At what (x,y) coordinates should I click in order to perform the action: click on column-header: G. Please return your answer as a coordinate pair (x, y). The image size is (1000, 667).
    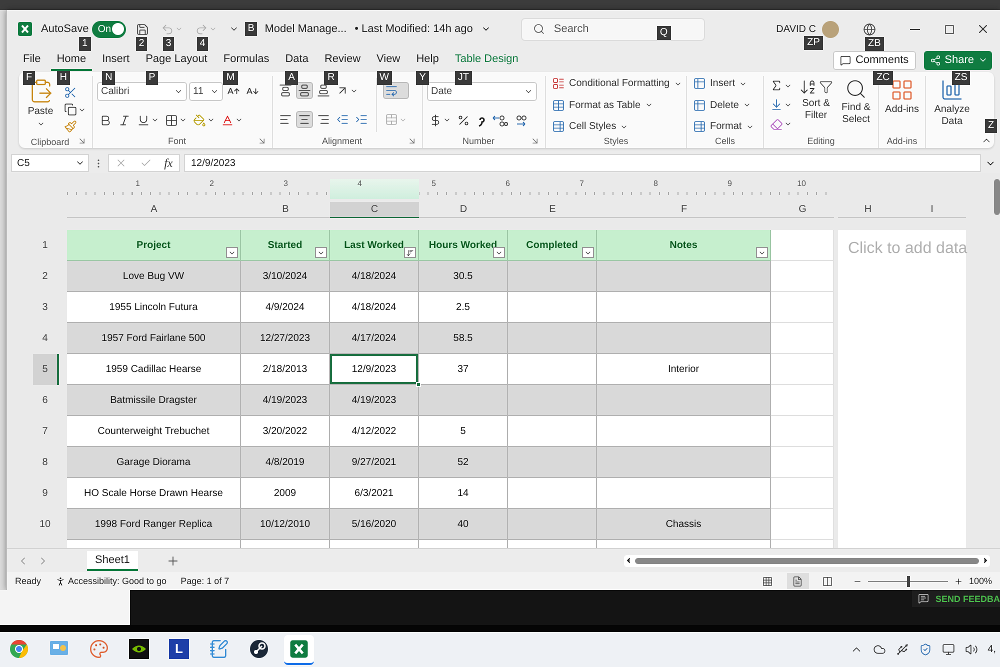
    Looking at the image, I should click on (802, 210).